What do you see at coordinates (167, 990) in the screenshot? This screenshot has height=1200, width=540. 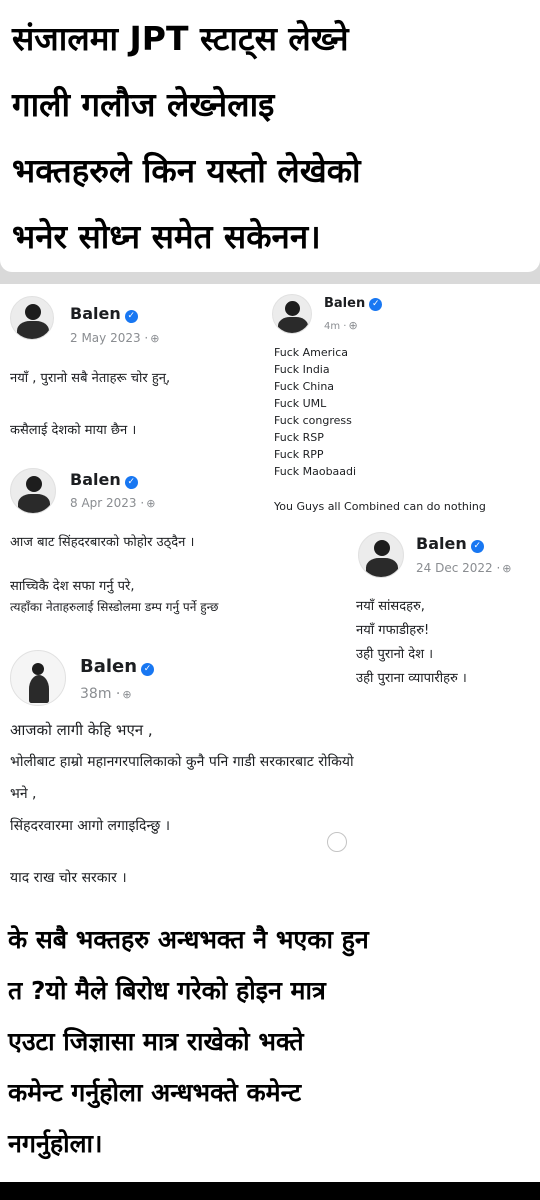 I see `footer-caption-line: त ?यो मैले बिरोध गरेको होइन मात्र` at bounding box center [167, 990].